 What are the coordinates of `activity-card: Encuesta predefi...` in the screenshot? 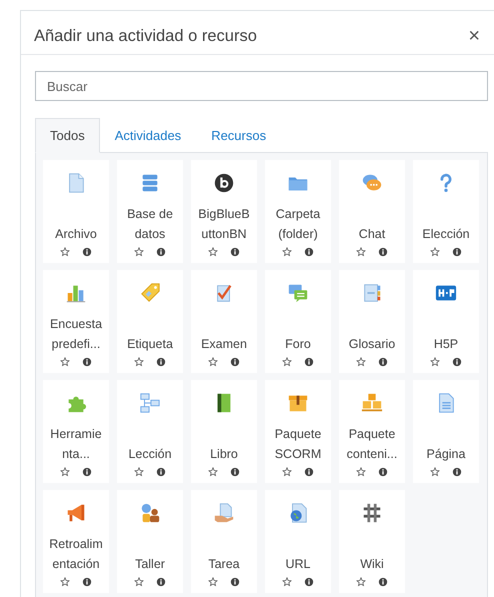 It's located at (76, 321).